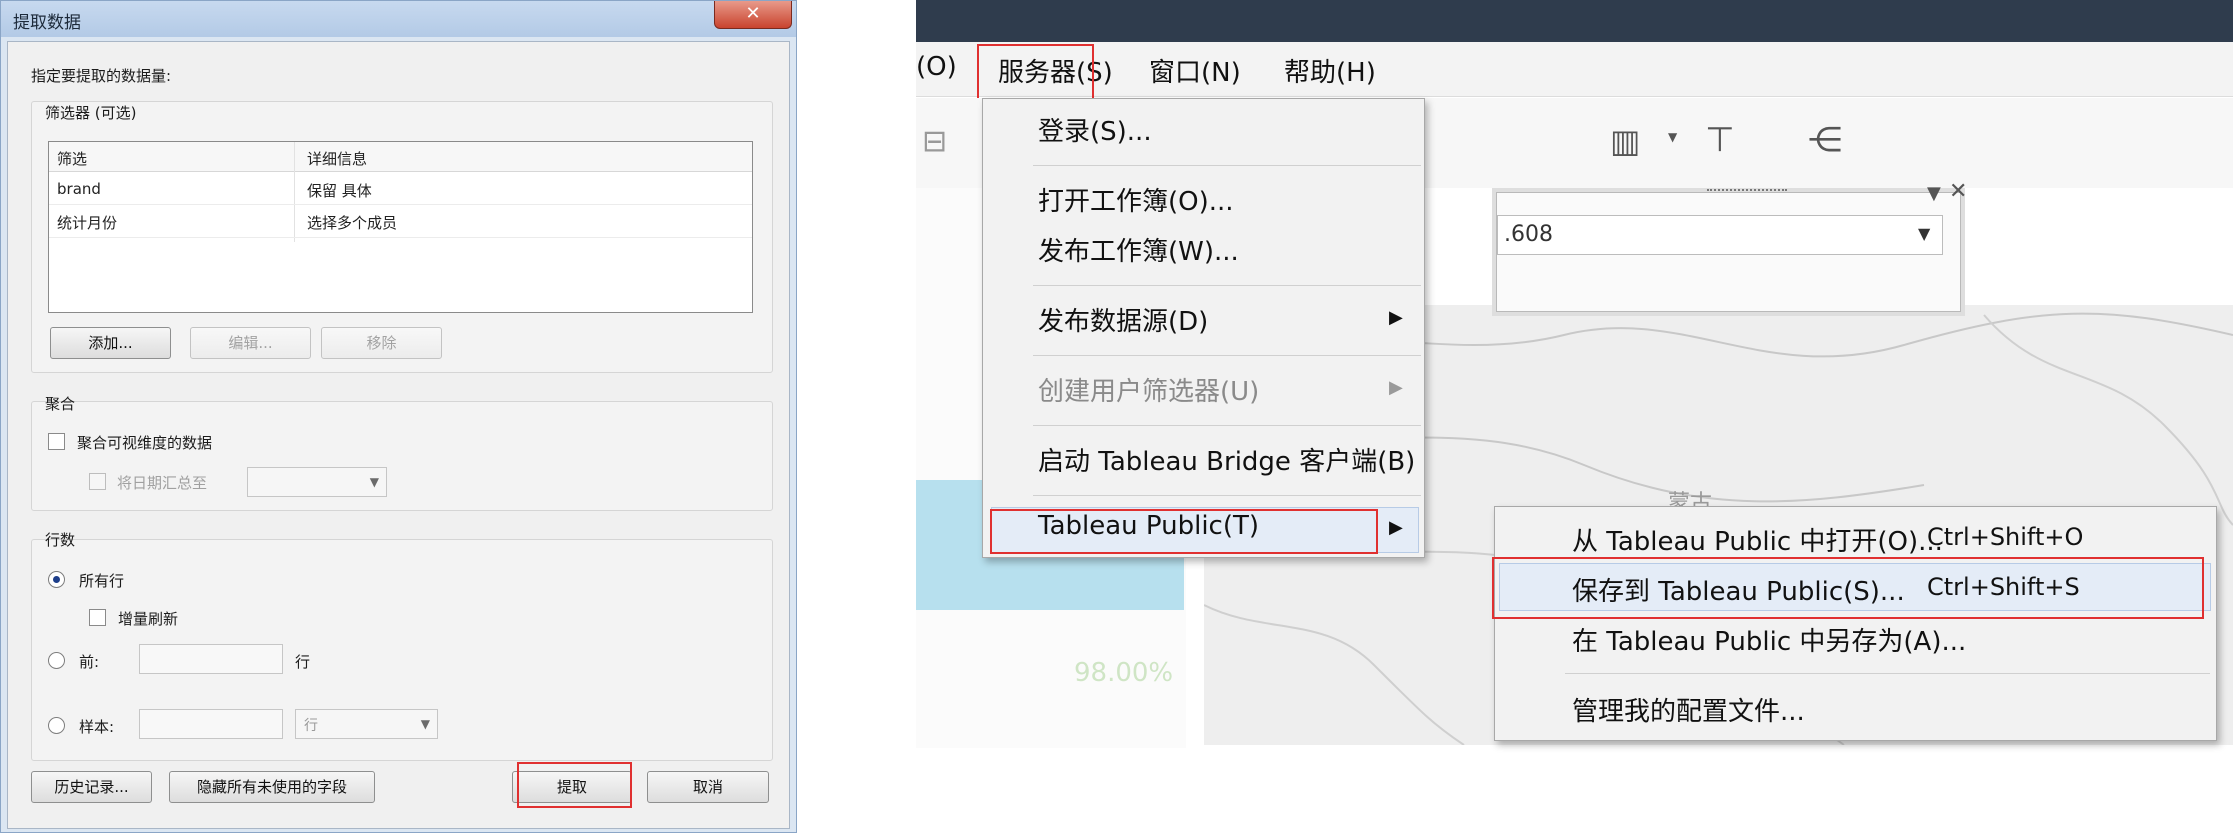  Describe the element at coordinates (1720, 140) in the screenshot. I see `presentation-icon: ⊤` at that location.